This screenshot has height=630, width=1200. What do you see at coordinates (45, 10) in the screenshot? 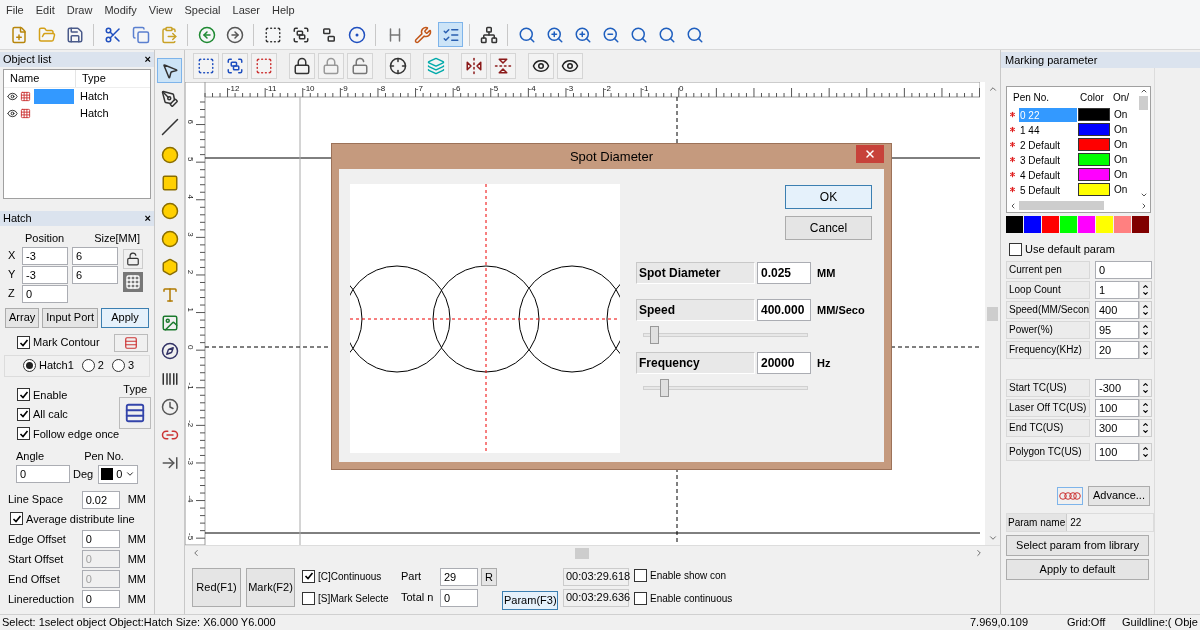
I see `menu-item: Edit` at bounding box center [45, 10].